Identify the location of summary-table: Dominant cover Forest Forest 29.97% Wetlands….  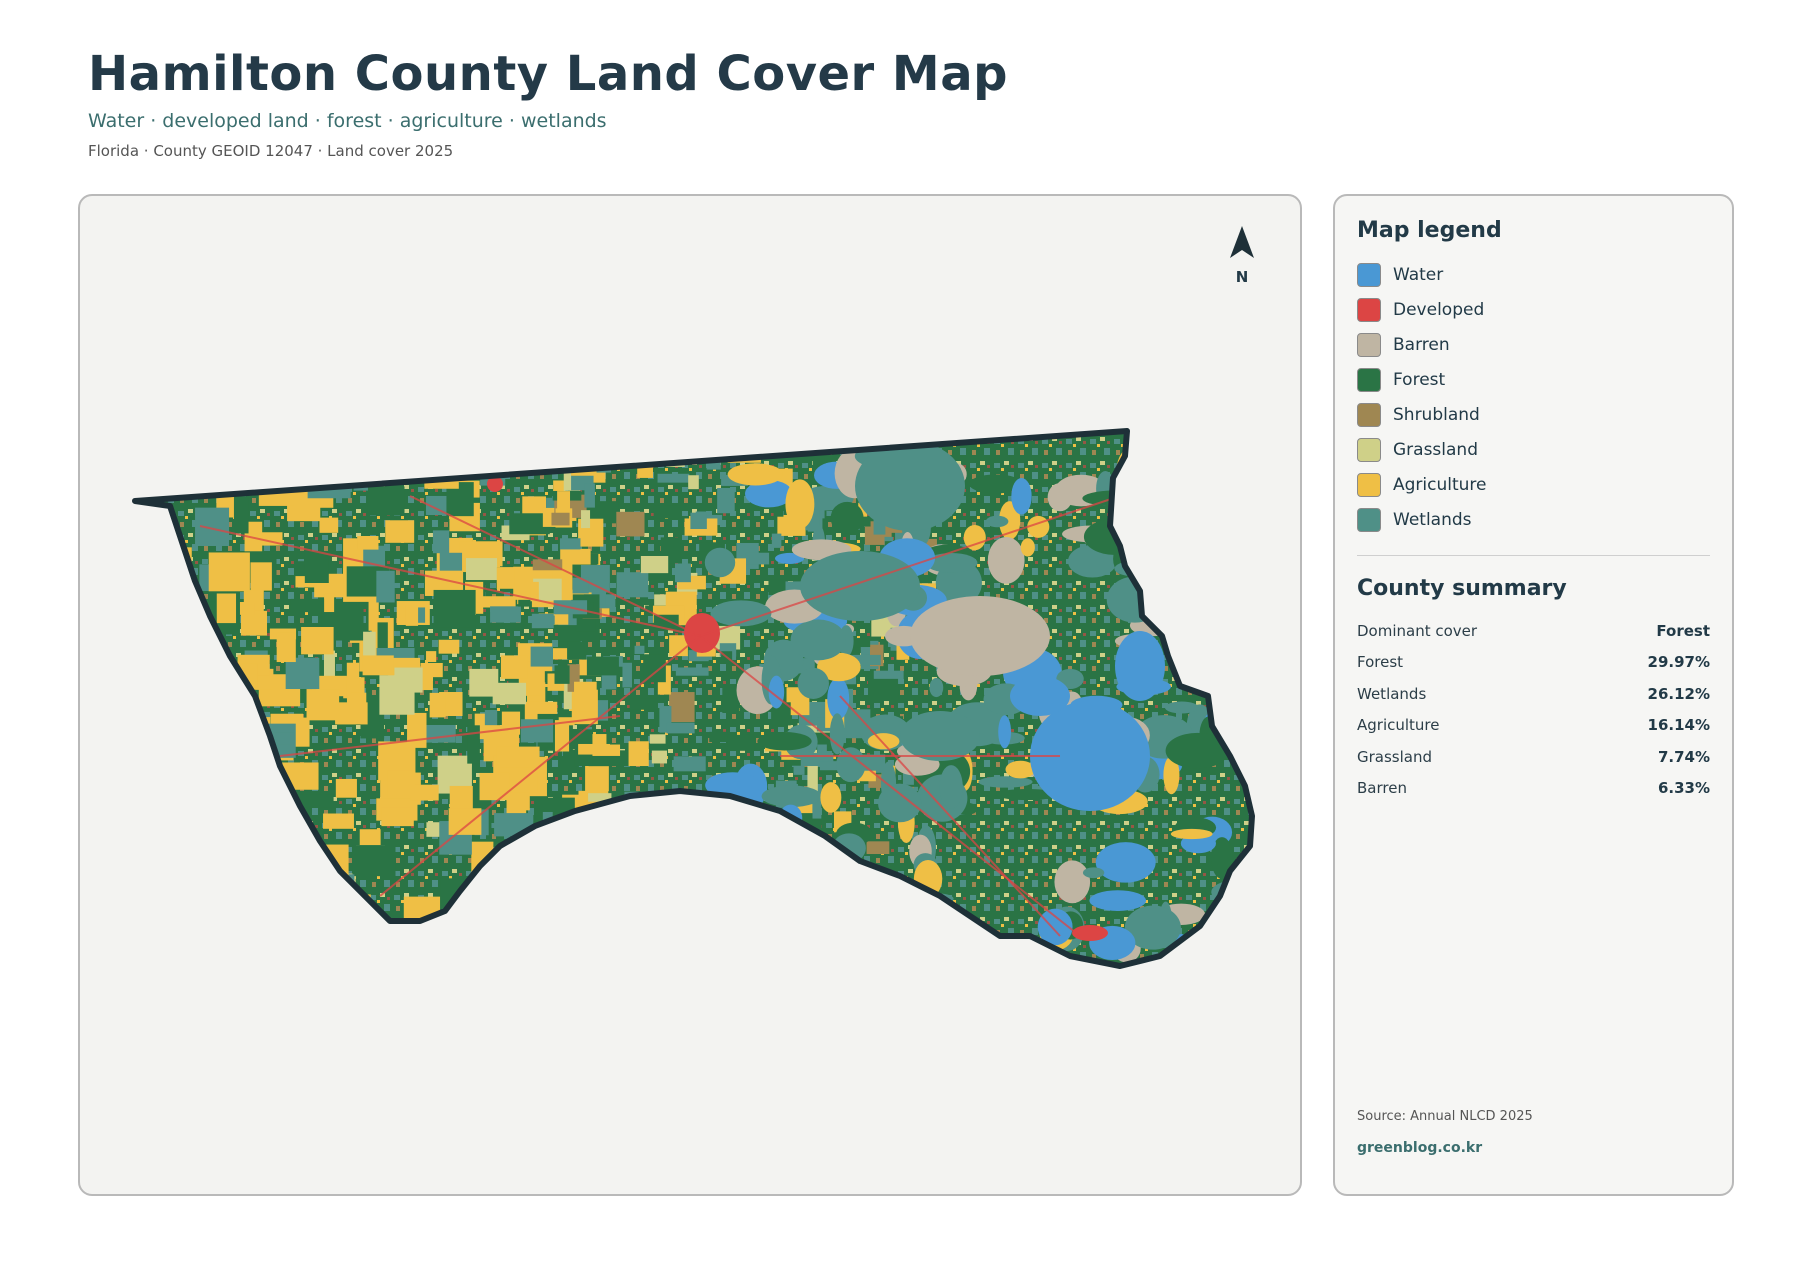
(1533, 709).